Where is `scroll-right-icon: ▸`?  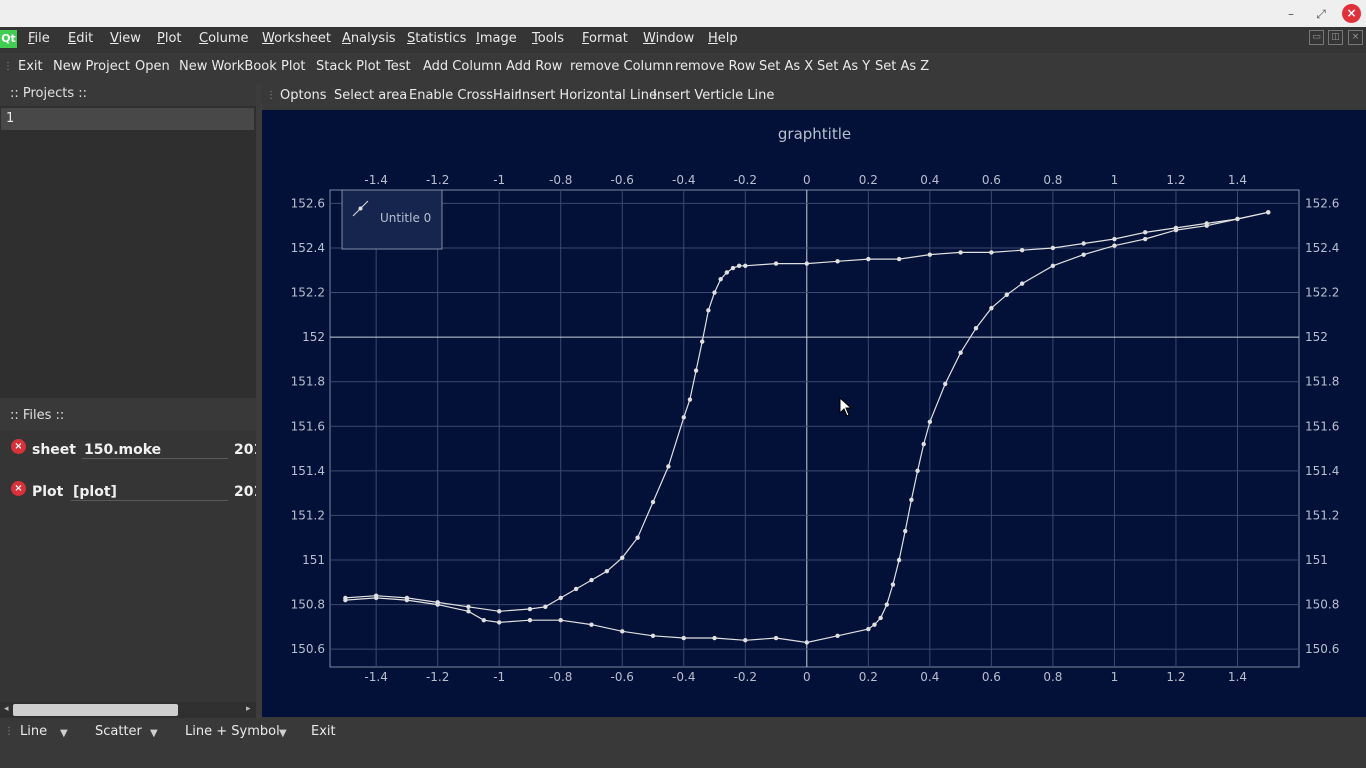 scroll-right-icon: ▸ is located at coordinates (248, 709).